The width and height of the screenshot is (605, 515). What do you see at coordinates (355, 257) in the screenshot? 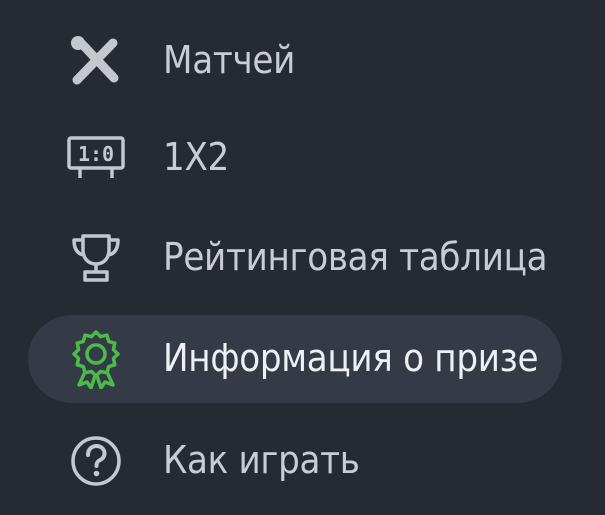
I see `menu-item-label: Рейтинговая таблица` at bounding box center [355, 257].